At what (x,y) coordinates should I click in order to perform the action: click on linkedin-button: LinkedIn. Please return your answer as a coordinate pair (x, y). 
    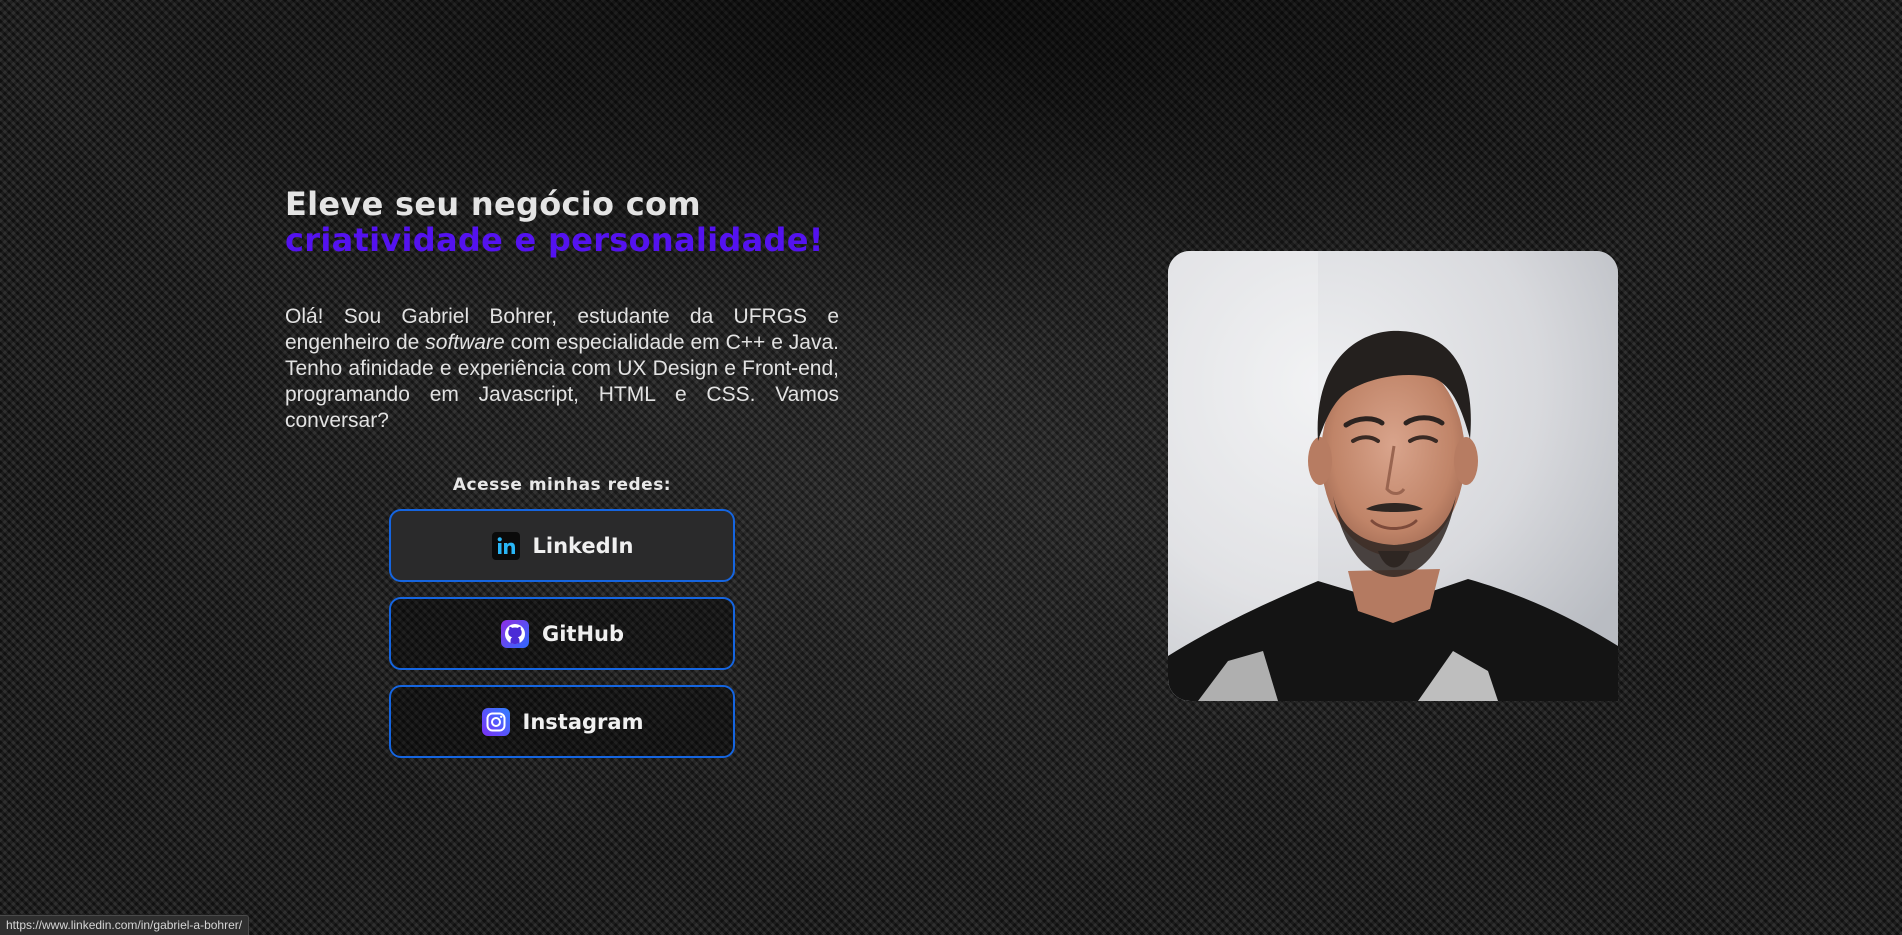
    Looking at the image, I should click on (562, 545).